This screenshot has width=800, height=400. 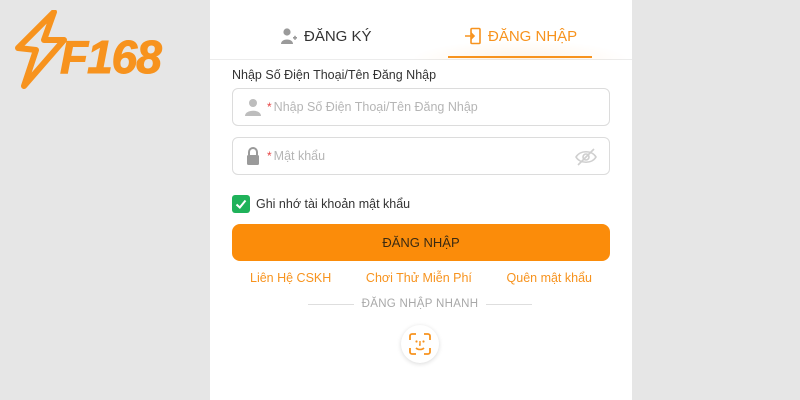 I want to click on checkmark-icon, so click(x=241, y=204).